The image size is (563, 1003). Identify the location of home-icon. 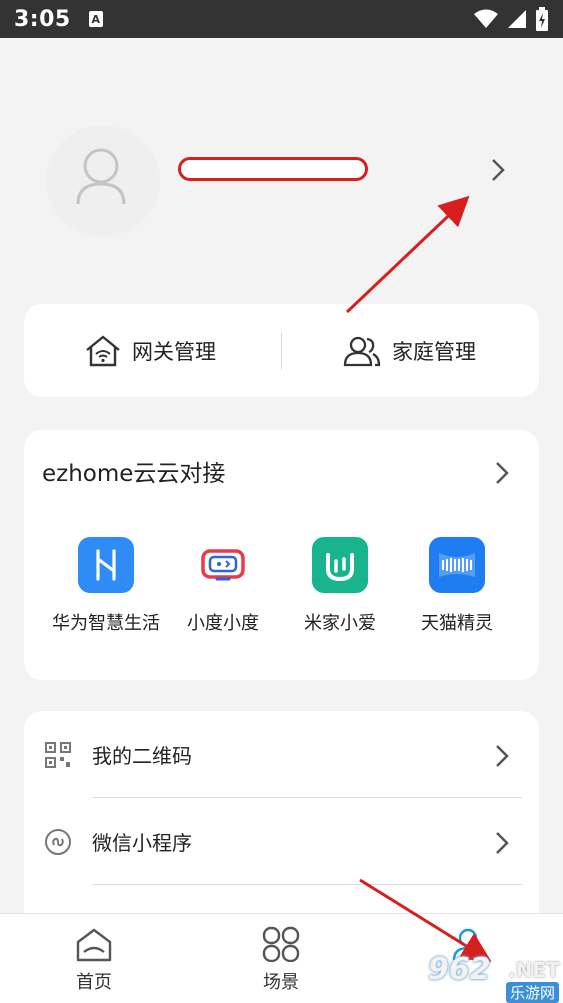
(94, 945).